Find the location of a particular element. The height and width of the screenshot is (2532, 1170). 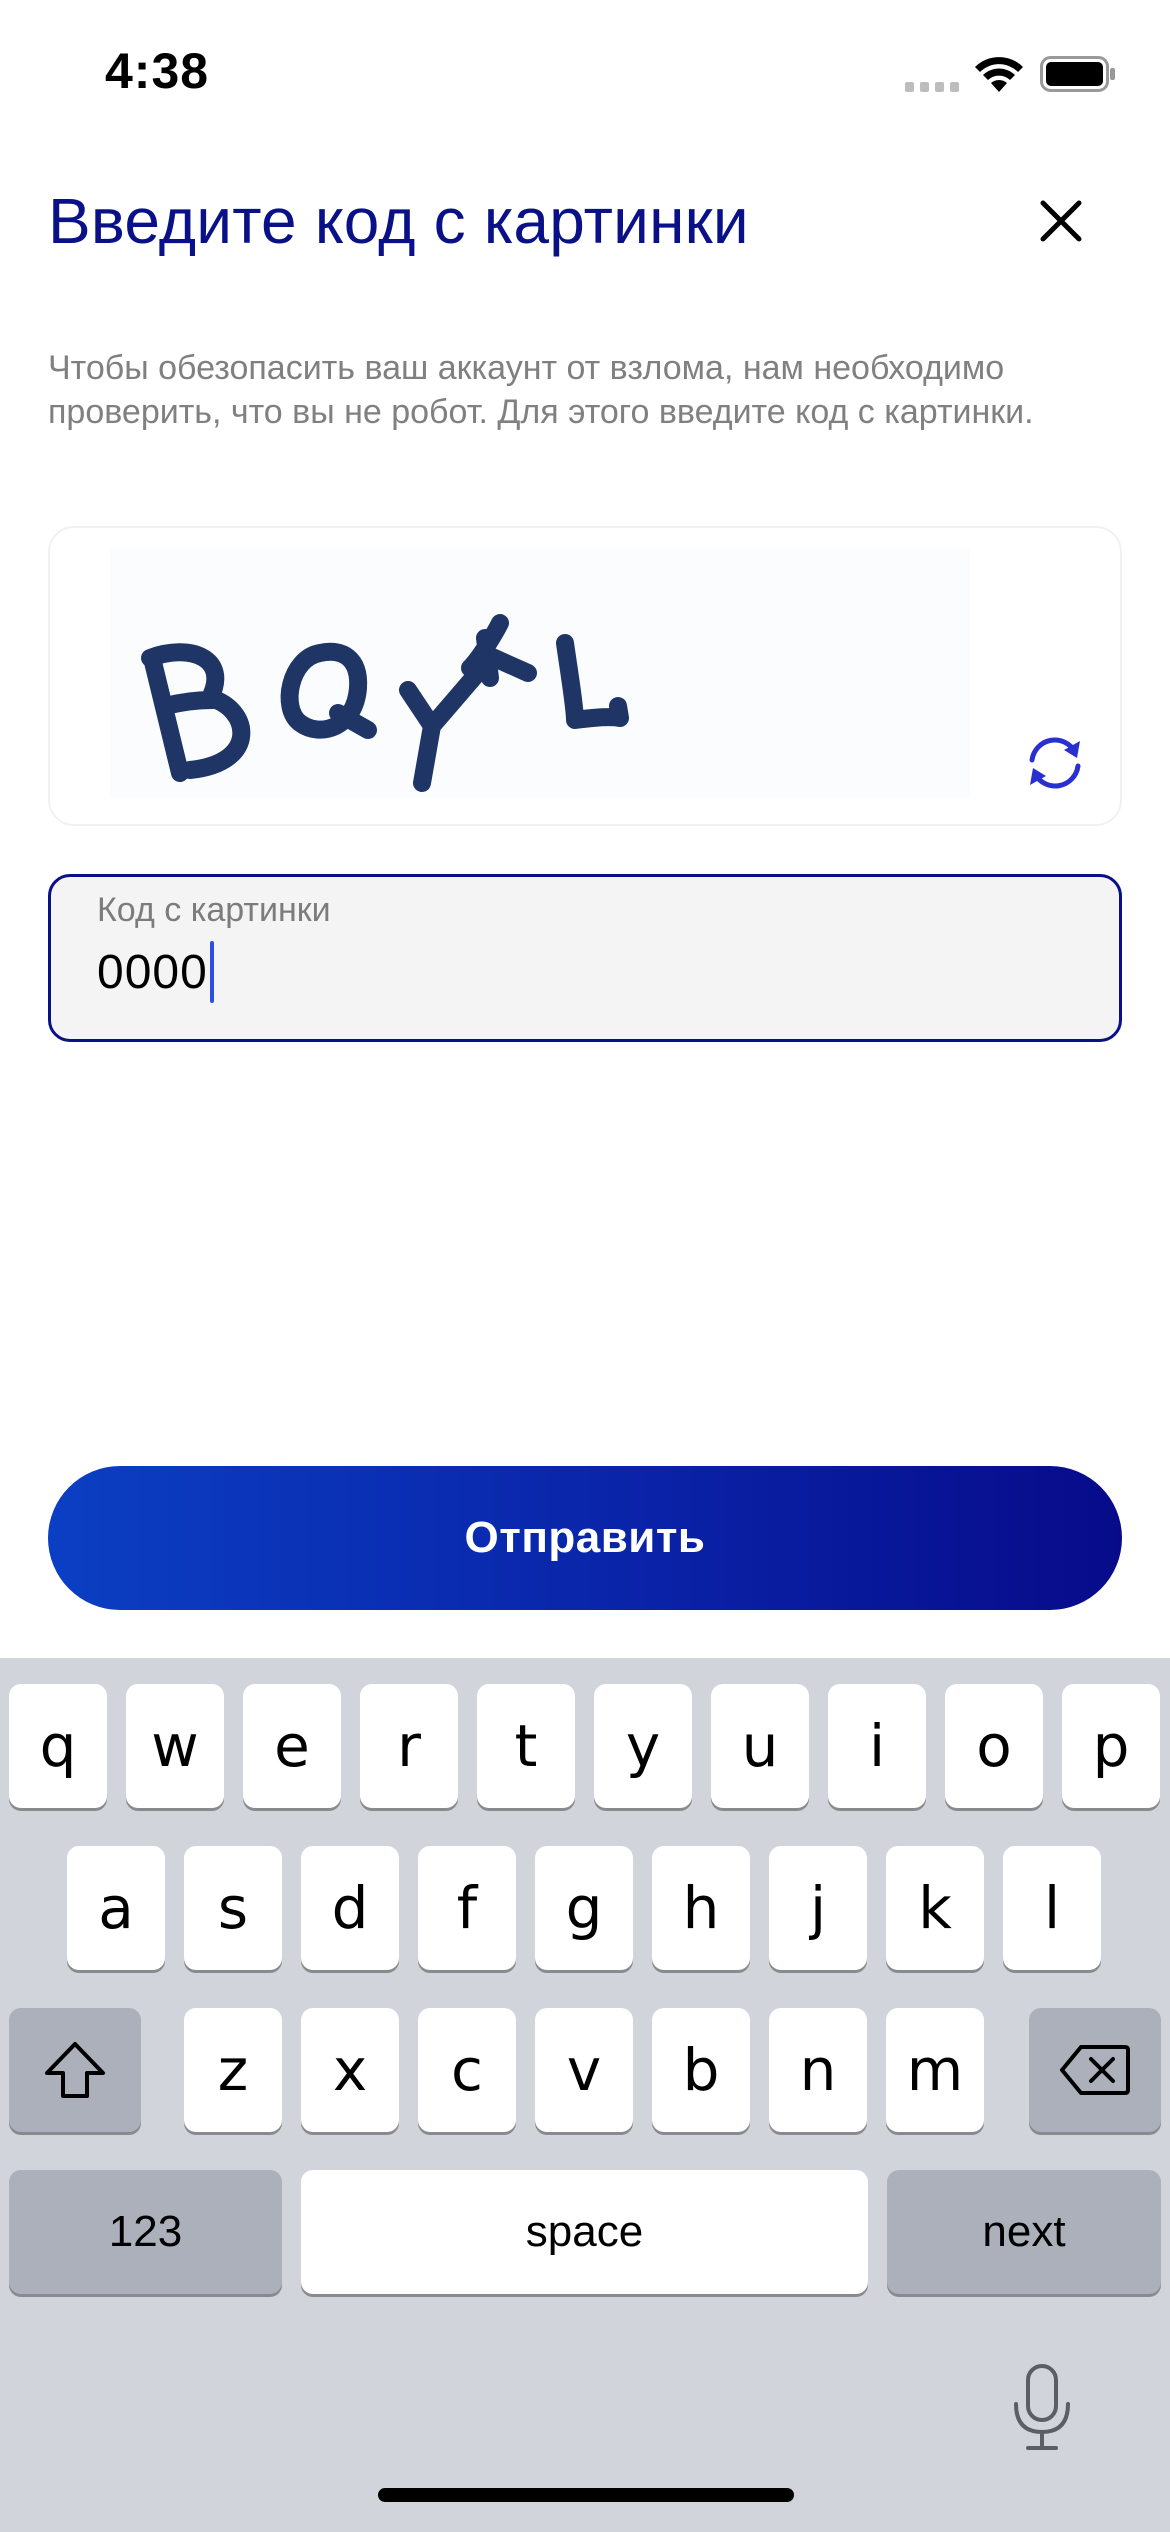

space-key: space is located at coordinates (584, 2232).